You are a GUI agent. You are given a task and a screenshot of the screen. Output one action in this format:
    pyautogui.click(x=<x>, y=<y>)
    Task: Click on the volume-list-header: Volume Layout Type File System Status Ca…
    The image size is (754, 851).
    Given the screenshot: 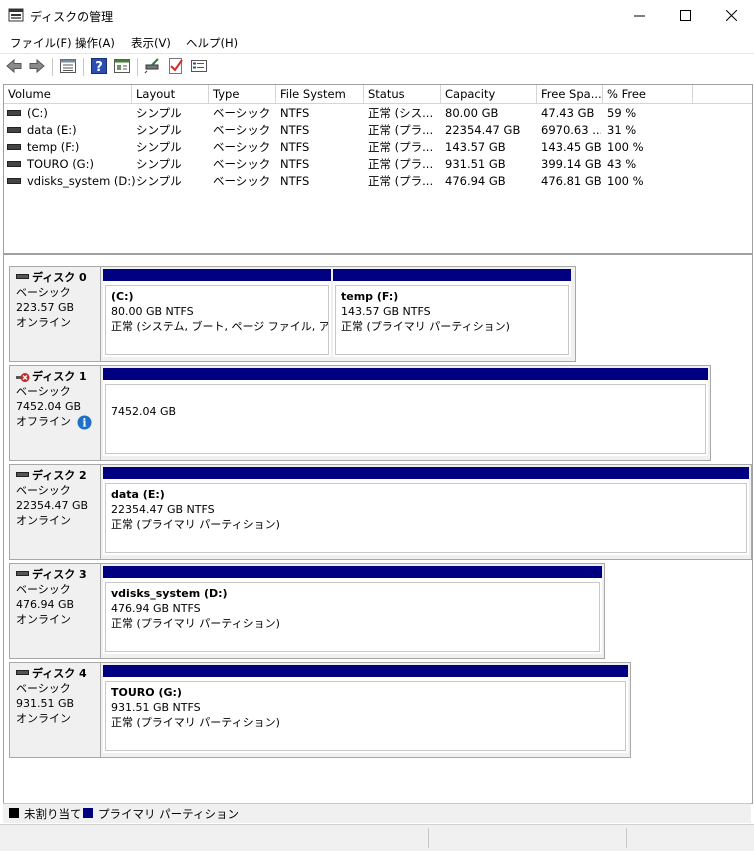 What is the action you would take?
    pyautogui.click(x=378, y=94)
    